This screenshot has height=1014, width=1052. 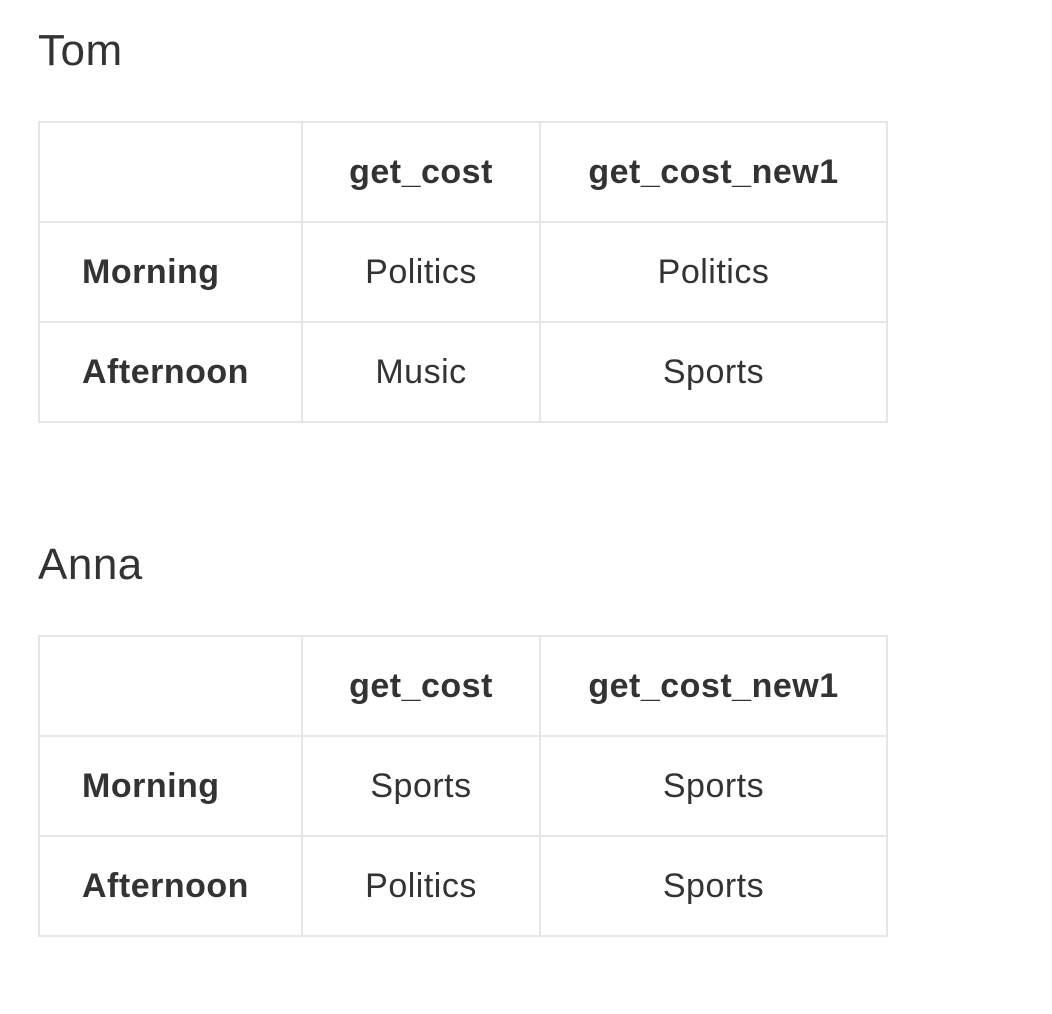 I want to click on table-row: Morning Sports Sports, so click(x=463, y=786).